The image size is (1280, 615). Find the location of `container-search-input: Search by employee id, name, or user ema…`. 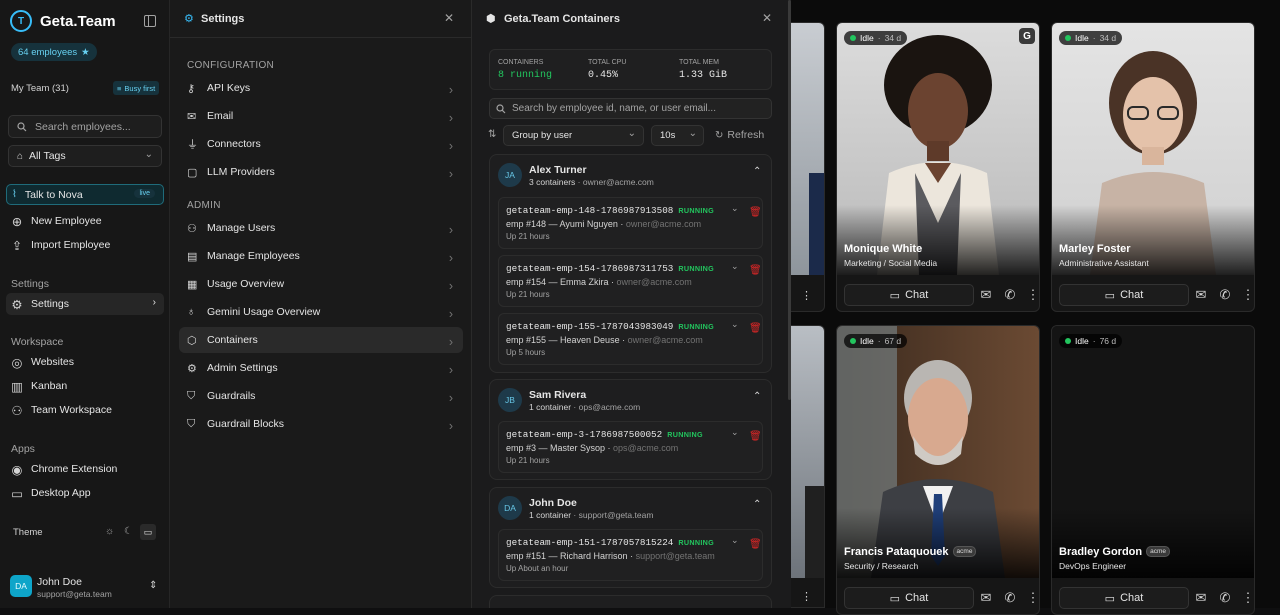

container-search-input: Search by employee id, name, or user ema… is located at coordinates (630, 108).